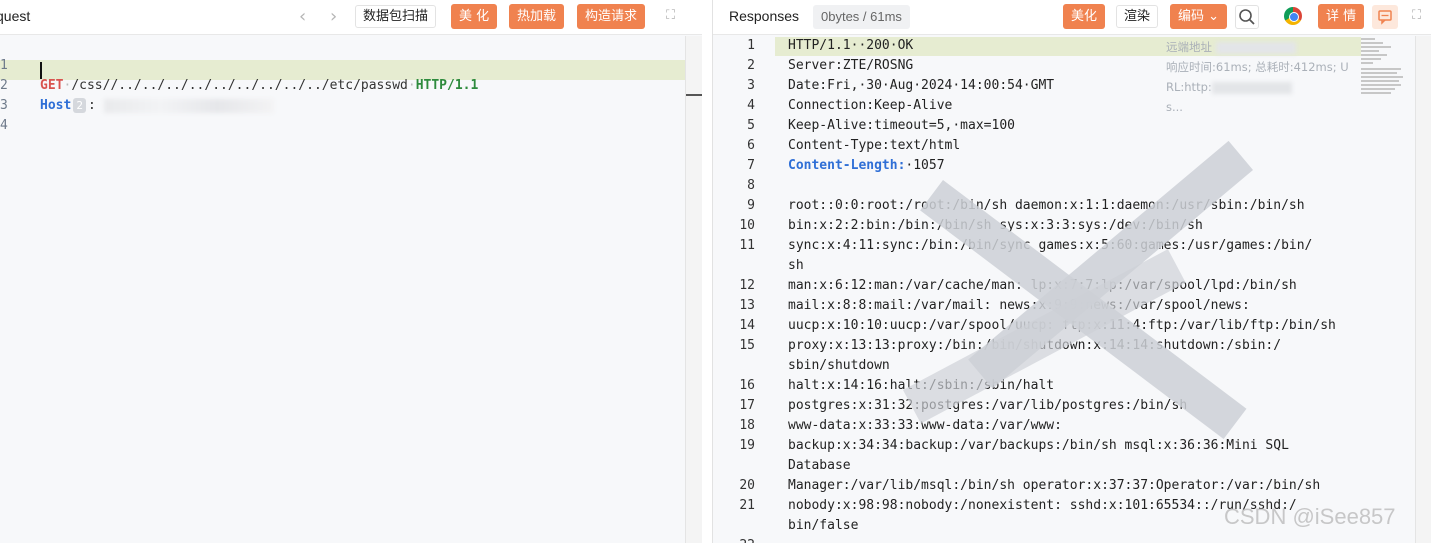 The width and height of the screenshot is (1431, 543). Describe the element at coordinates (851, 45) in the screenshot. I see `response-line-text: HTTP/1.1··200·OK` at that location.